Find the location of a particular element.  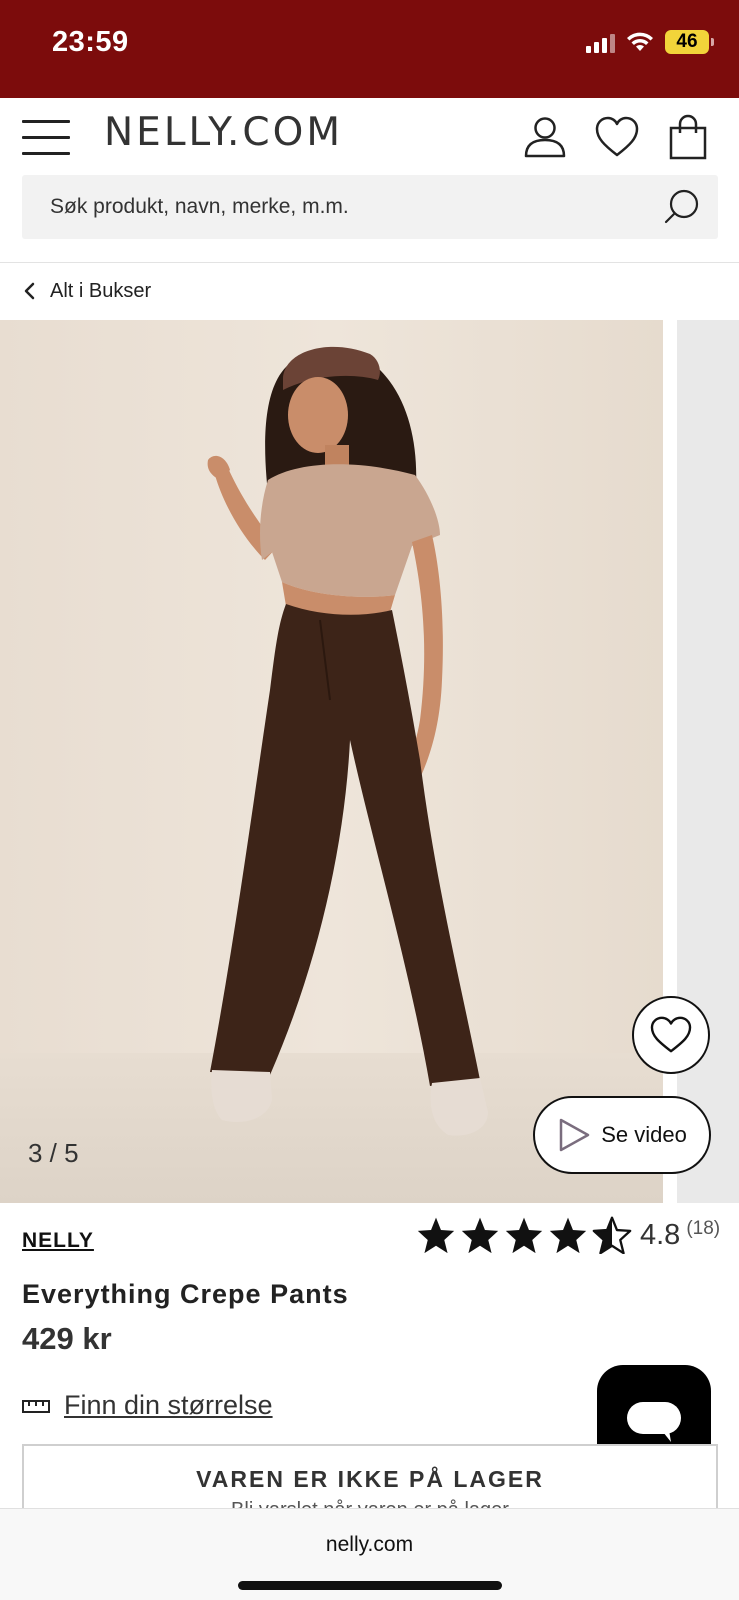

video-button-label: Se video is located at coordinates (644, 1134).